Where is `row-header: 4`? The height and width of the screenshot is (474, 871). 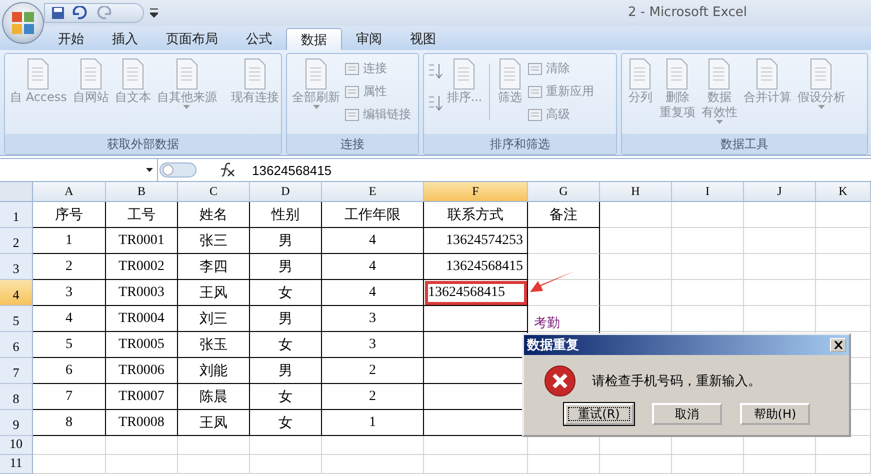 row-header: 4 is located at coordinates (16, 293).